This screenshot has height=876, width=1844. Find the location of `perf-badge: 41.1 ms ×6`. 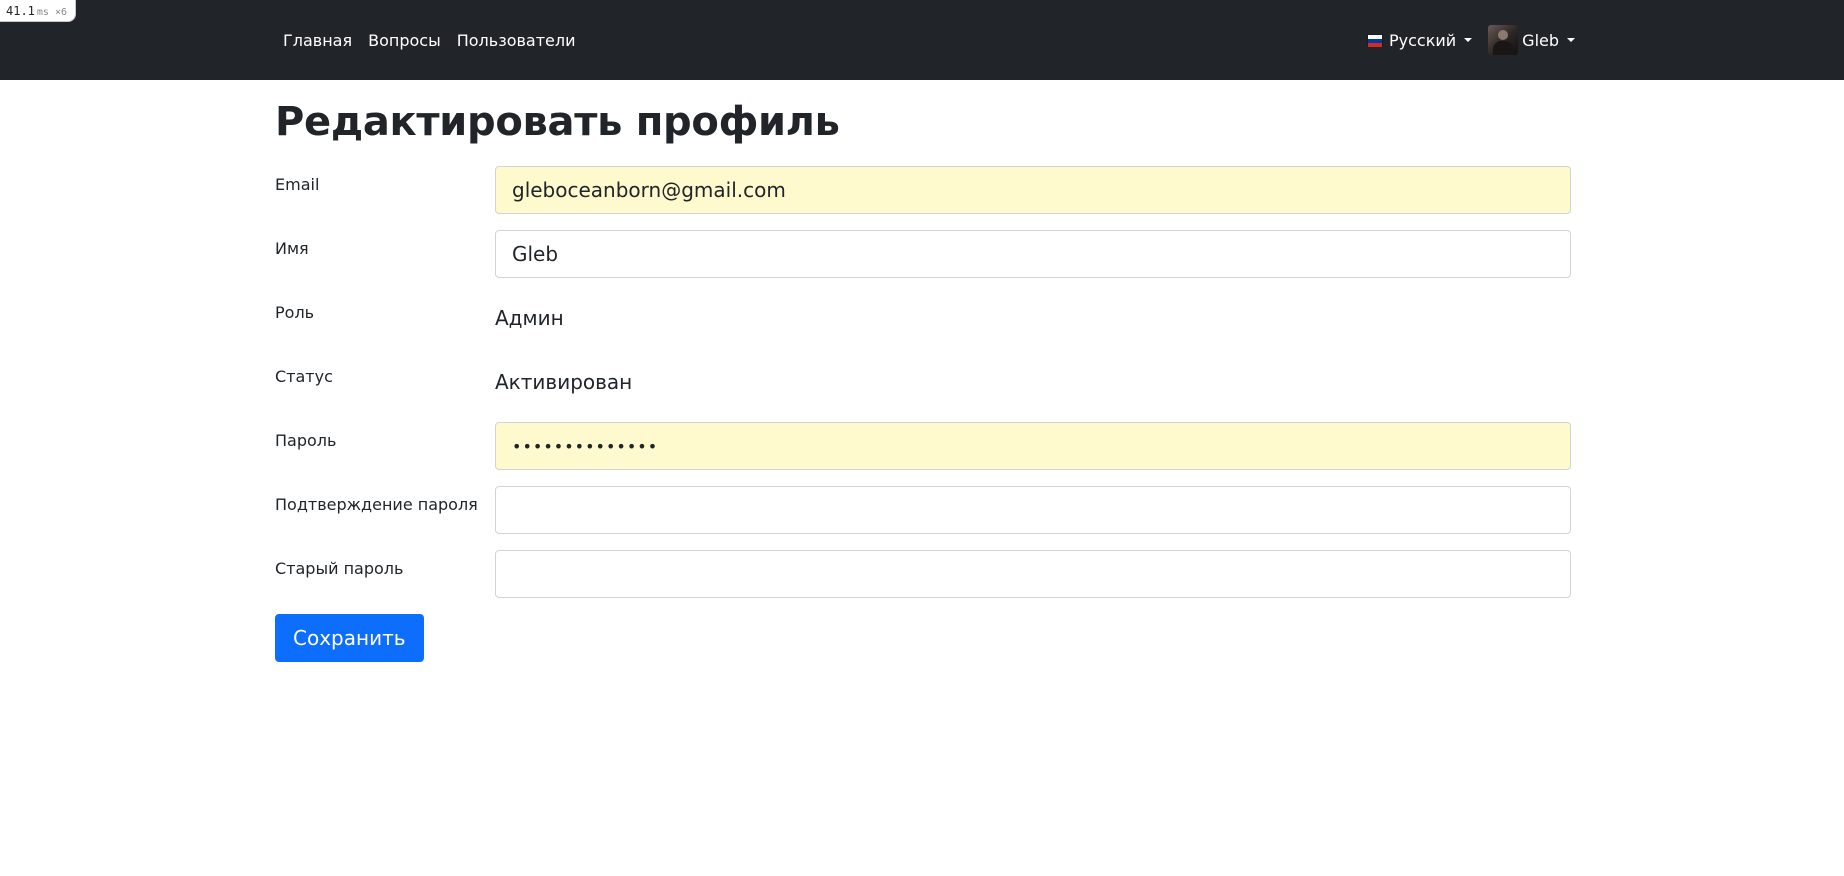

perf-badge: 41.1 ms ×6 is located at coordinates (38, 11).